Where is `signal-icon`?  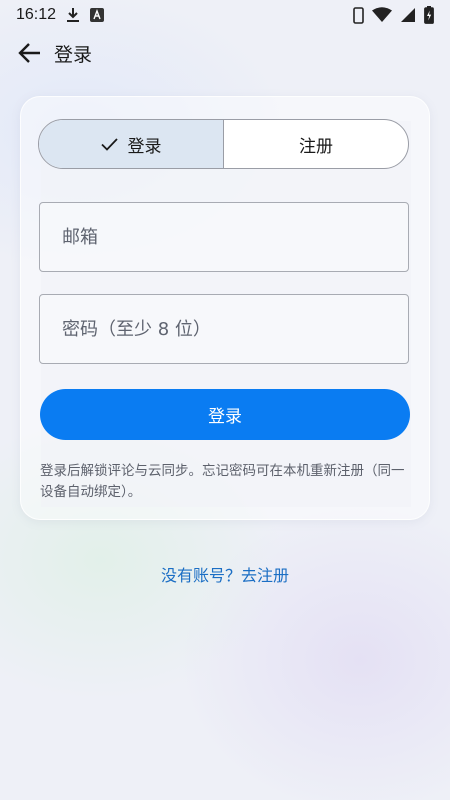 signal-icon is located at coordinates (408, 15).